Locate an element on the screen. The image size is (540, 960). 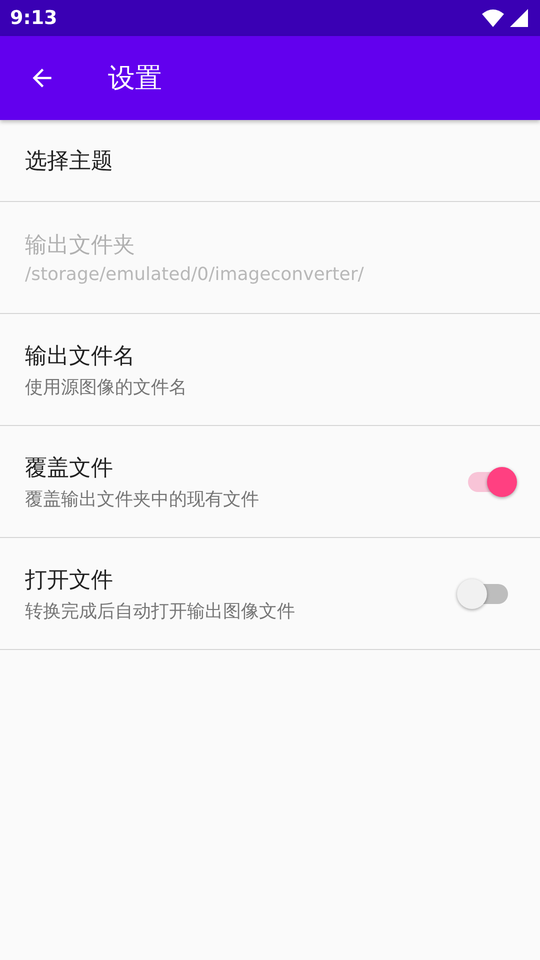
preference-title: 输出文件夹 is located at coordinates (80, 246).